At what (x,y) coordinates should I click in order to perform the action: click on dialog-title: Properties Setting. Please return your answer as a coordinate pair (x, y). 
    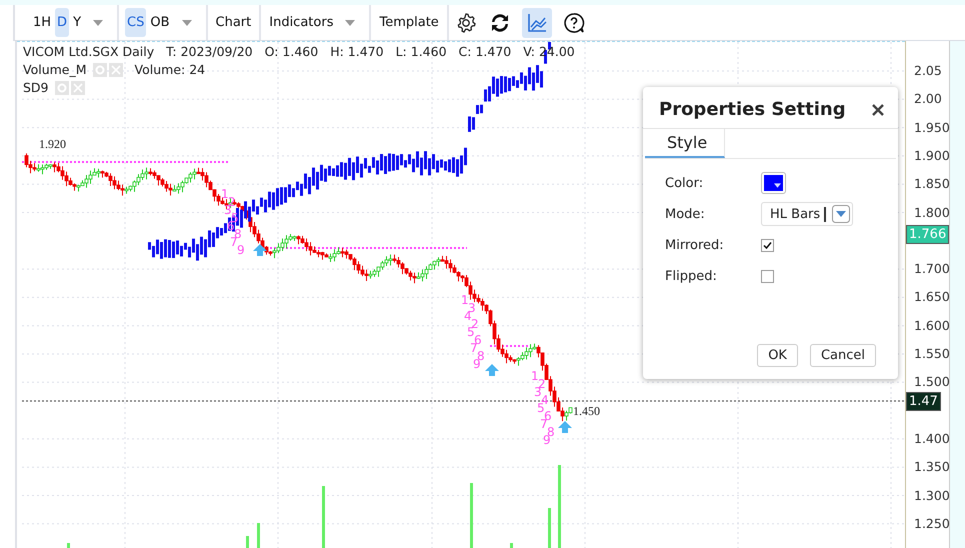
    Looking at the image, I should click on (752, 109).